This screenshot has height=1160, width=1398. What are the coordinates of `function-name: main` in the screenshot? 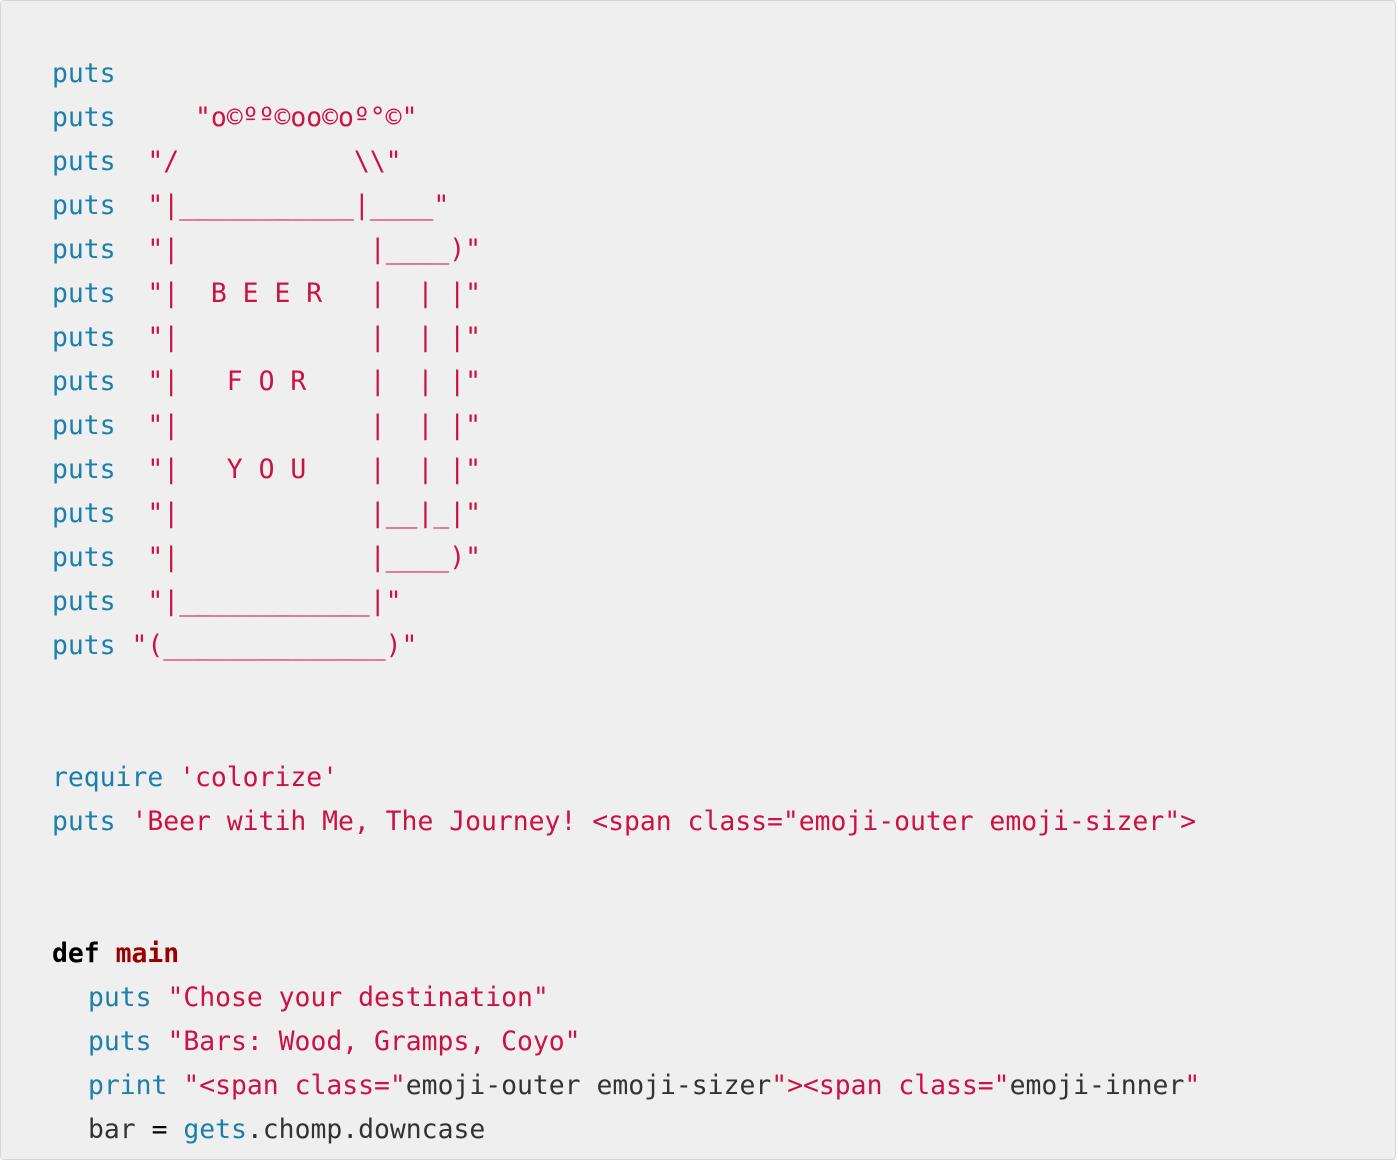 It's located at (147, 953).